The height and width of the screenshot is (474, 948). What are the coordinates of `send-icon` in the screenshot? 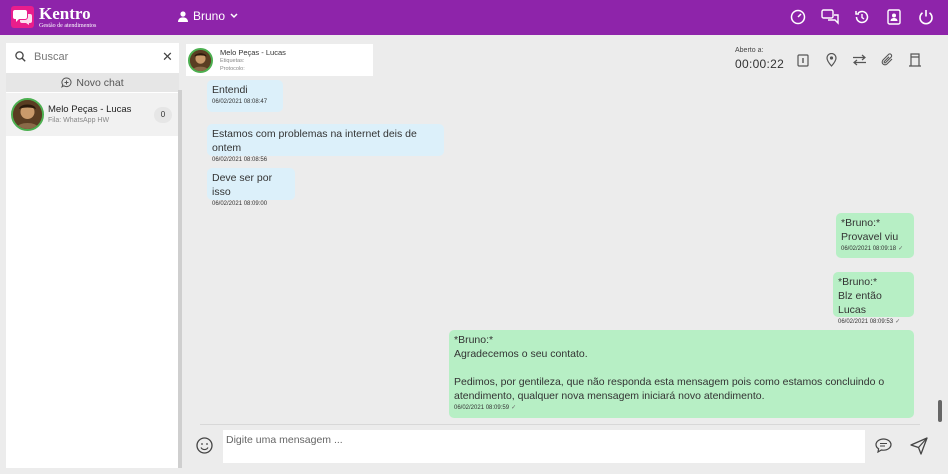 It's located at (919, 446).